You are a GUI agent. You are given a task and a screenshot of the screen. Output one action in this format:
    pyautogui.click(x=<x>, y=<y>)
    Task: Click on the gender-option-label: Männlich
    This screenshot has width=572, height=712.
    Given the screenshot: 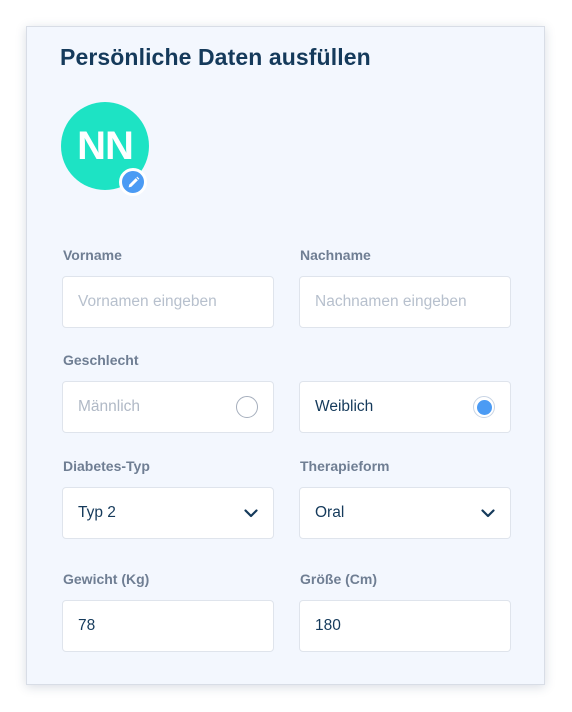 What is the action you would take?
    pyautogui.click(x=109, y=406)
    